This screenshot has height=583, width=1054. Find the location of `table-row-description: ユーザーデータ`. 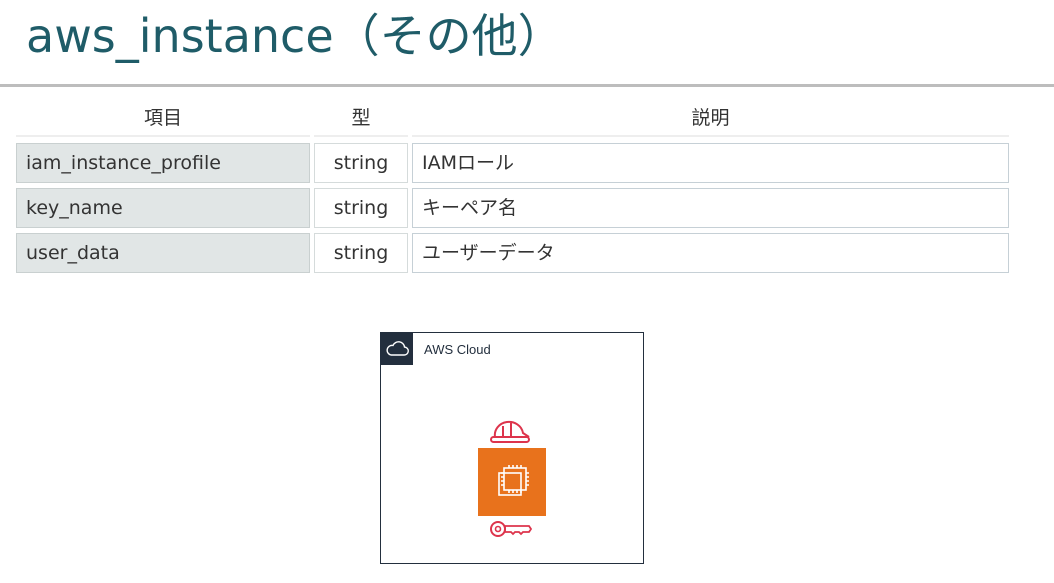

table-row-description: ユーザーデータ is located at coordinates (710, 253).